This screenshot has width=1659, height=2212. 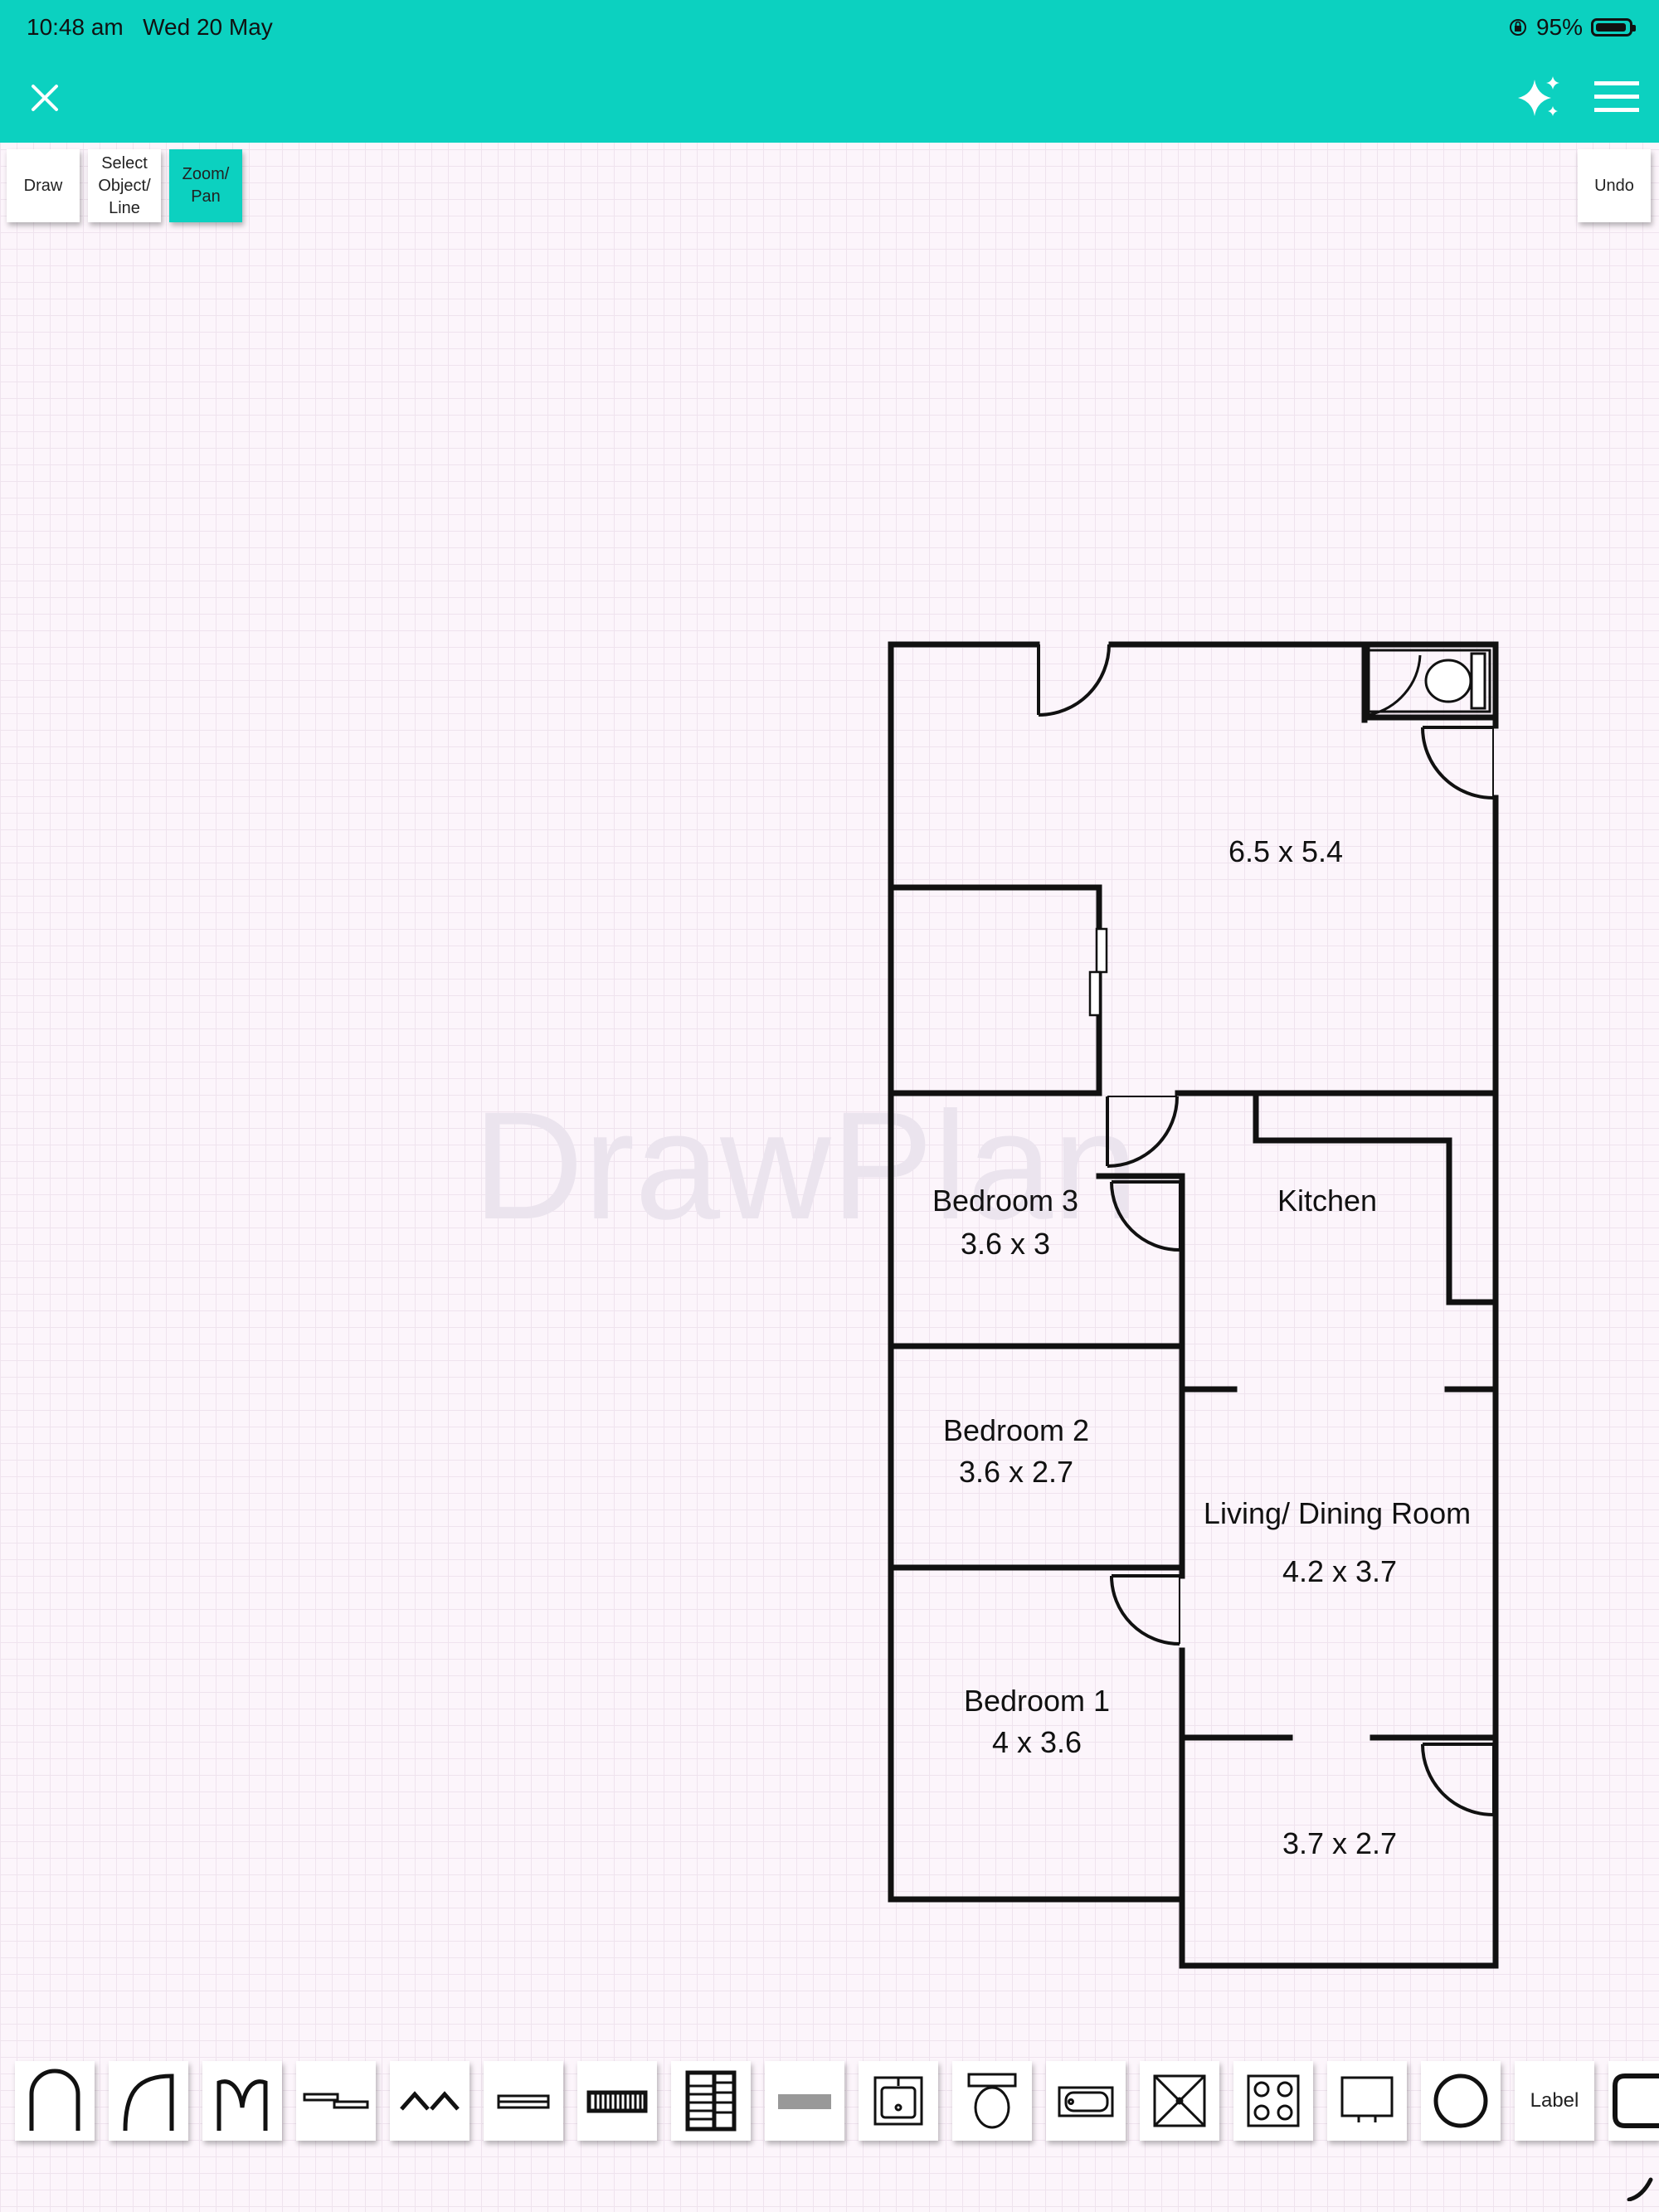 I want to click on palette-toilet, so click(x=992, y=2101).